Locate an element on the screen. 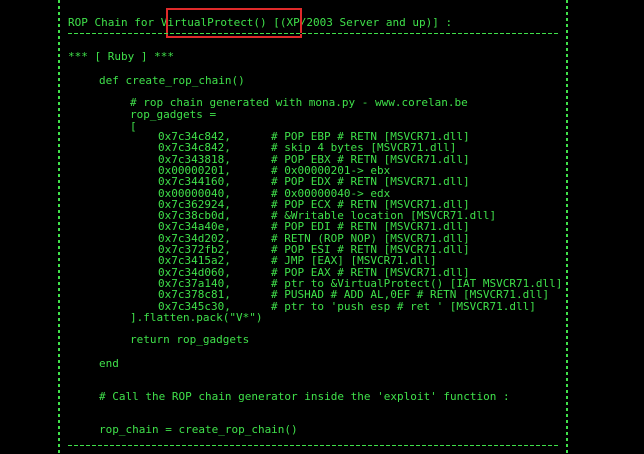 The image size is (644, 454). title-prefix: ROP Chain for is located at coordinates (114, 22).